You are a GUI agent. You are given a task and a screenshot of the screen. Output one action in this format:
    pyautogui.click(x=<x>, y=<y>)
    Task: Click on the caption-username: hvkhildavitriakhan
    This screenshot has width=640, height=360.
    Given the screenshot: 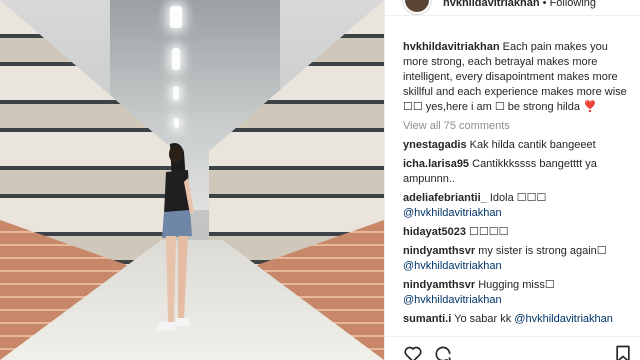 What is the action you would take?
    pyautogui.click(x=451, y=47)
    